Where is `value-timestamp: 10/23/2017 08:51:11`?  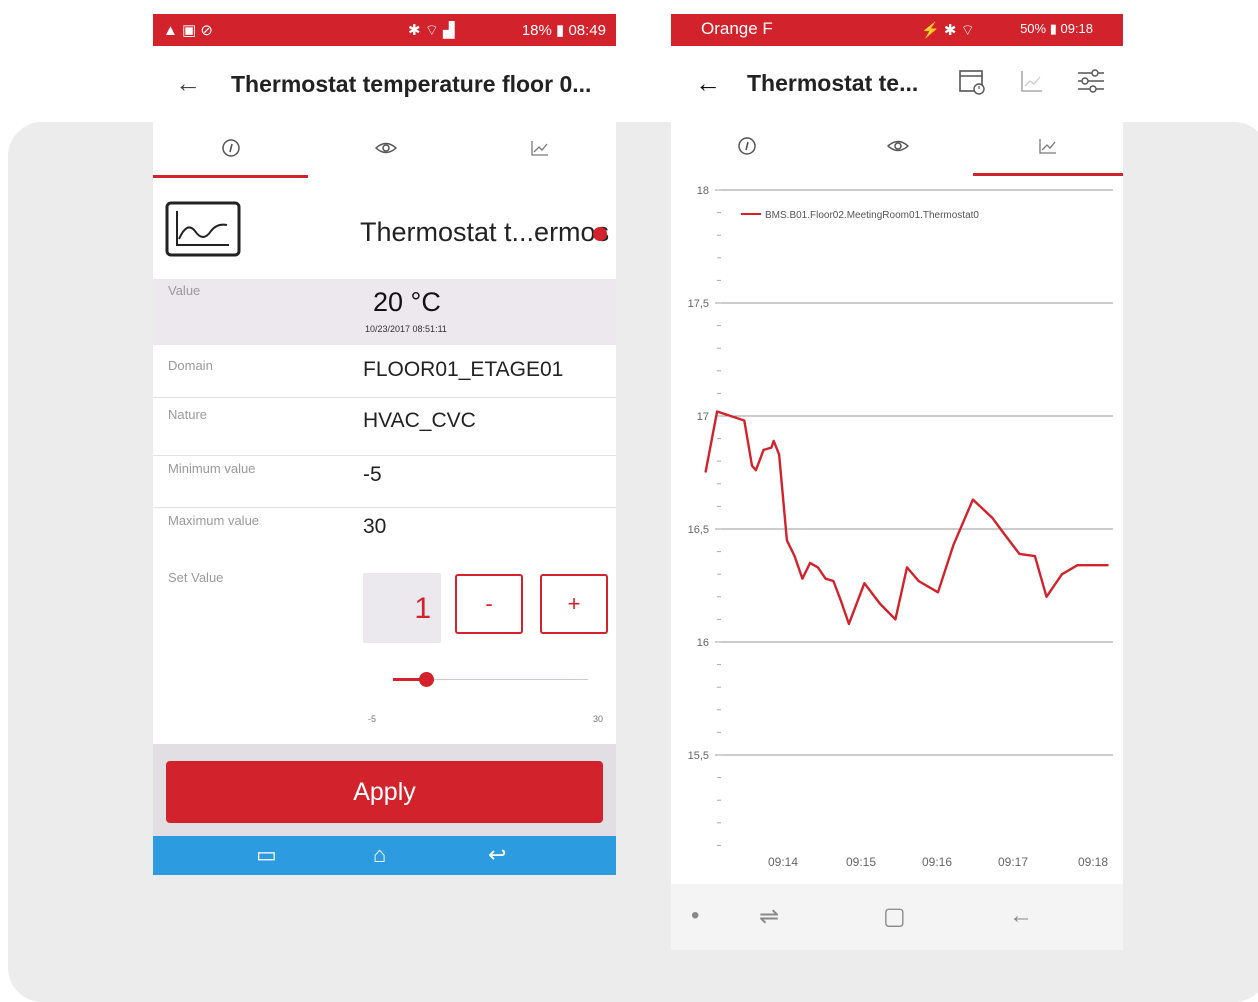 value-timestamp: 10/23/2017 08:51:11 is located at coordinates (406, 329).